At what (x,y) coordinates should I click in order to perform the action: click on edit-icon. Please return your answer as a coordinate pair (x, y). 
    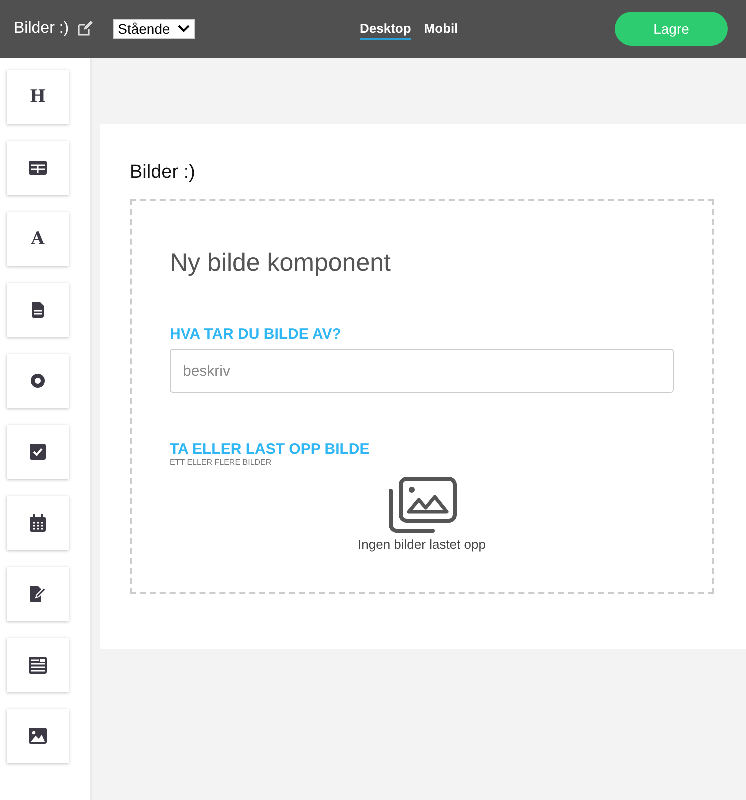
    Looking at the image, I should click on (85, 29).